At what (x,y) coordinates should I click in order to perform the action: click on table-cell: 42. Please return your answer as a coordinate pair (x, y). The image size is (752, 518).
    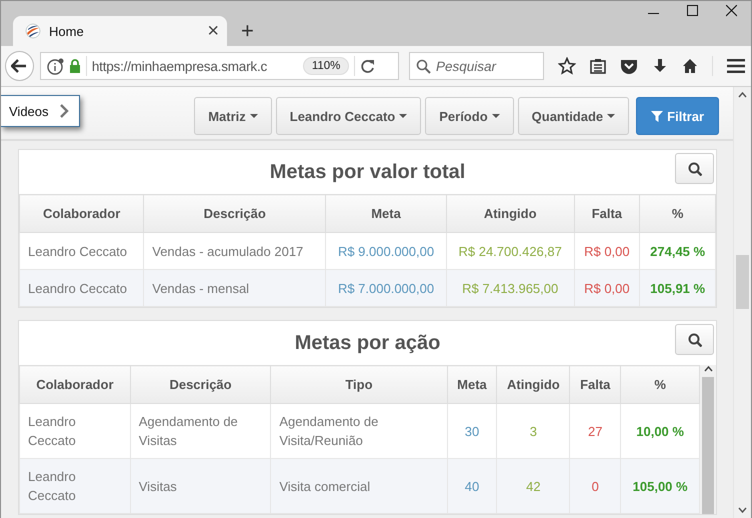
    Looking at the image, I should click on (533, 486).